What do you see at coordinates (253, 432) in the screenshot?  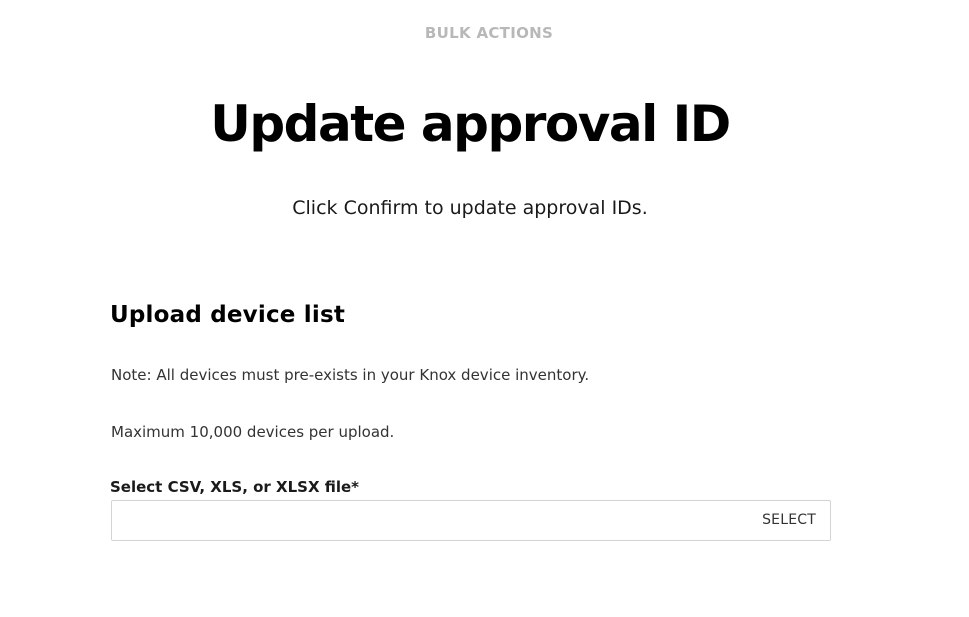 I see `max-devices-note: Maximum 10,000 devices per upload.` at bounding box center [253, 432].